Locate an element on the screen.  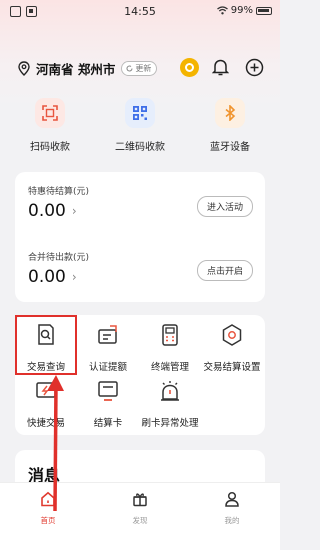
pending-settlement-label: 特惠待结算(元) is located at coordinates (59, 192).